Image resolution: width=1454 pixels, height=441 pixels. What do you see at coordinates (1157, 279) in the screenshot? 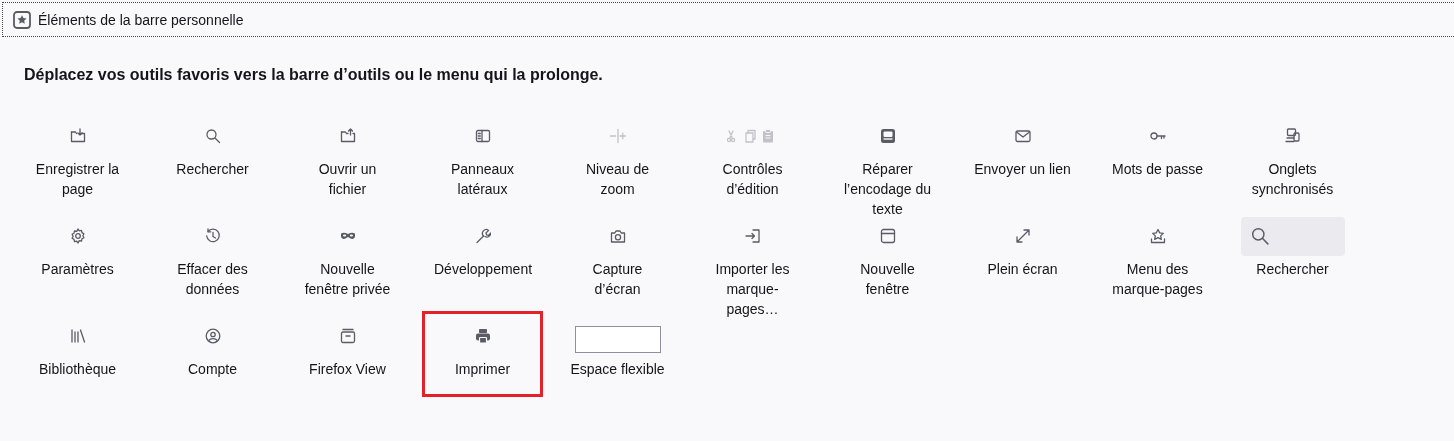
I see `item-label: Menu des marque-pages` at bounding box center [1157, 279].